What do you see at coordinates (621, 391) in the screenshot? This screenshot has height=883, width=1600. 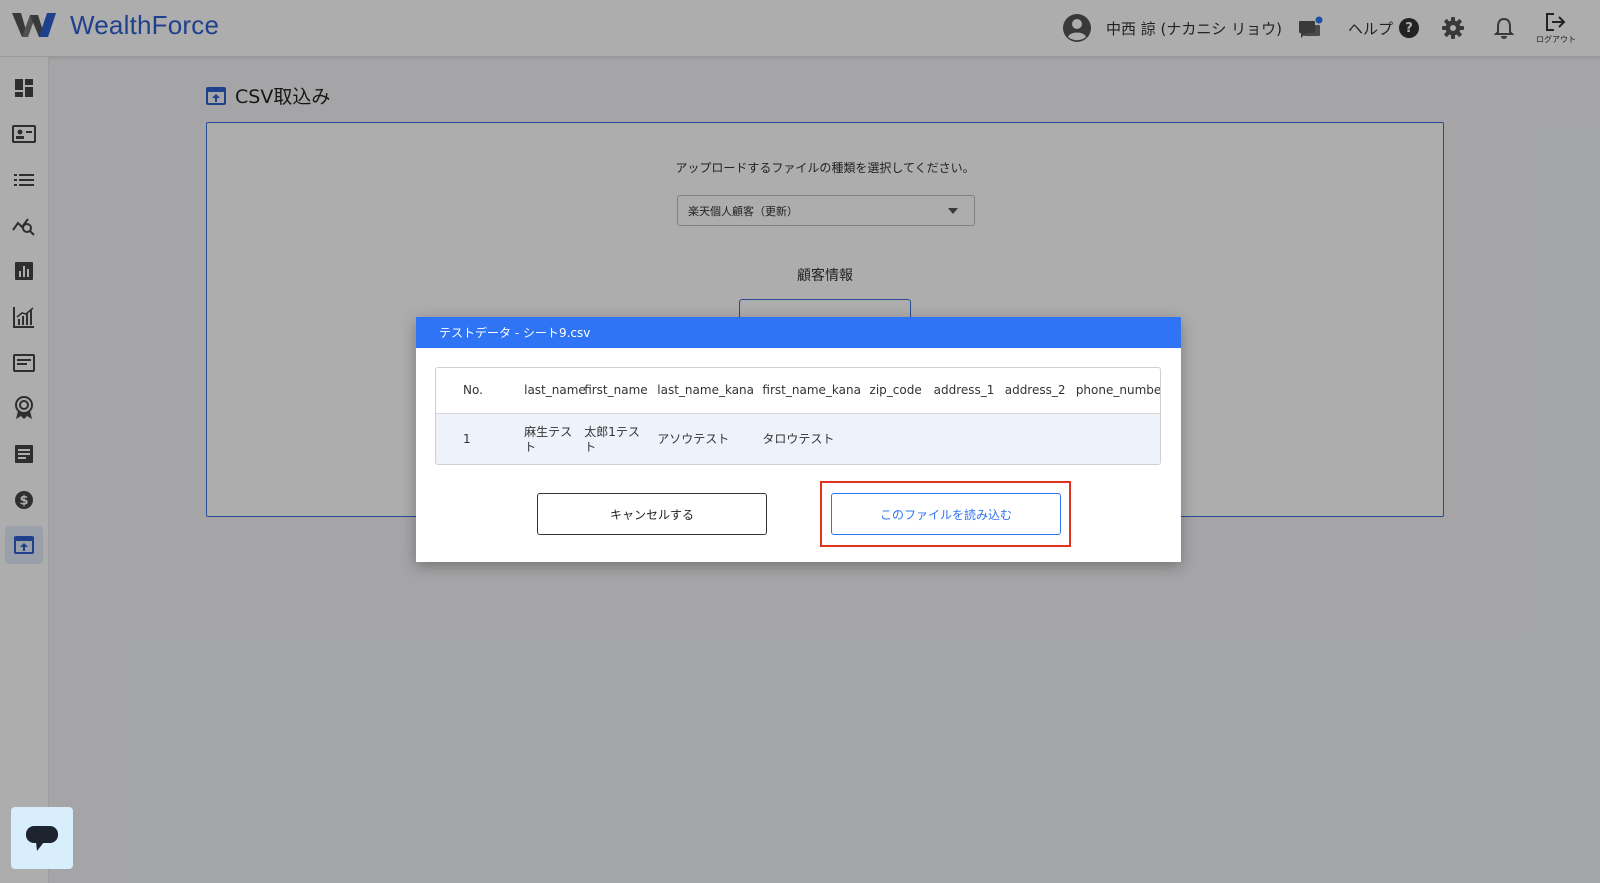 I see `column-header: first_name` at bounding box center [621, 391].